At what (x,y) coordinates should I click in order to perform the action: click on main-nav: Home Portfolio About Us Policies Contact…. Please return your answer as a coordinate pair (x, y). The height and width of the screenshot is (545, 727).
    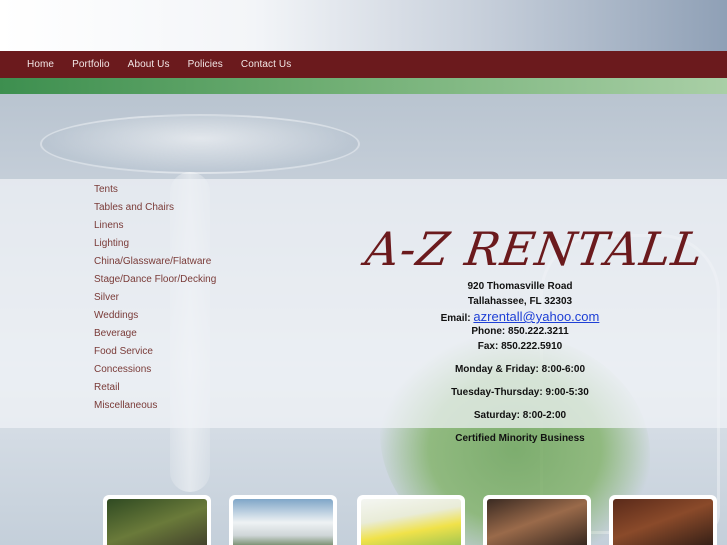
    Looking at the image, I should click on (363, 64).